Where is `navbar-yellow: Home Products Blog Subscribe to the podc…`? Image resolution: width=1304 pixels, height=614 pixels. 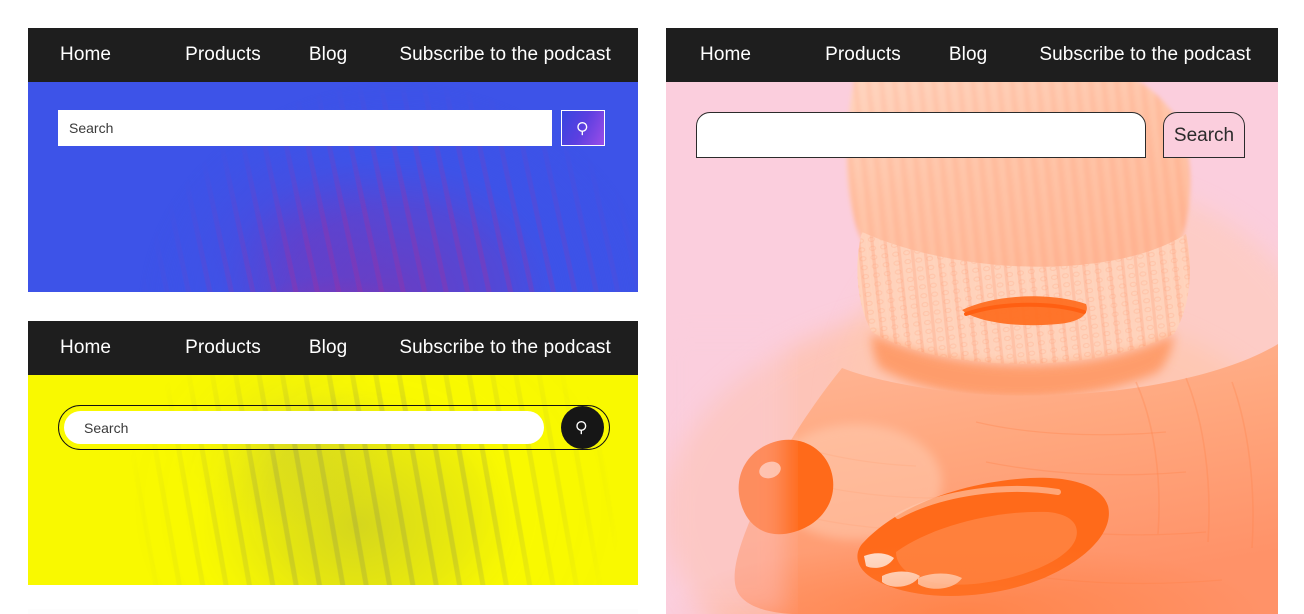
navbar-yellow: Home Products Blog Subscribe to the podc… is located at coordinates (333, 348).